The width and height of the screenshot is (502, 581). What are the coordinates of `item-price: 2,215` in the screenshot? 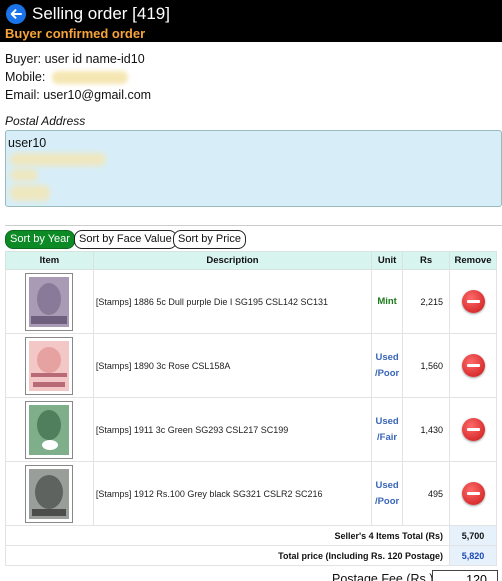 It's located at (426, 301).